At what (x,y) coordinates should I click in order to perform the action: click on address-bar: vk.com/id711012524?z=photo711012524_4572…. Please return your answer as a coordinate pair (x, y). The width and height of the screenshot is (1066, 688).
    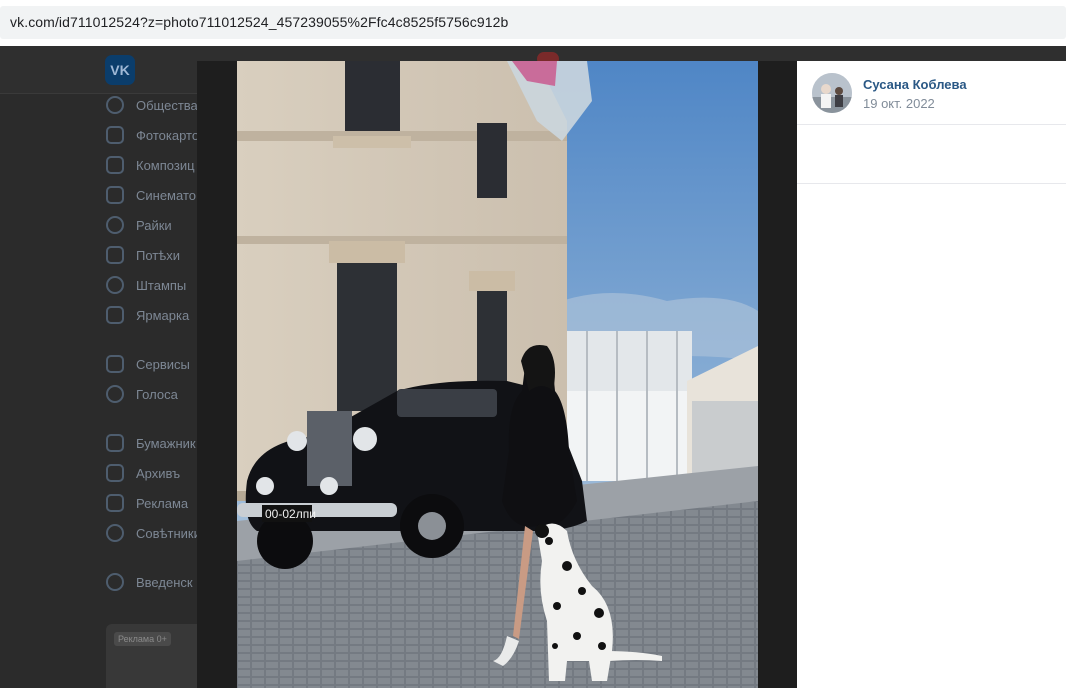
    Looking at the image, I should click on (533, 22).